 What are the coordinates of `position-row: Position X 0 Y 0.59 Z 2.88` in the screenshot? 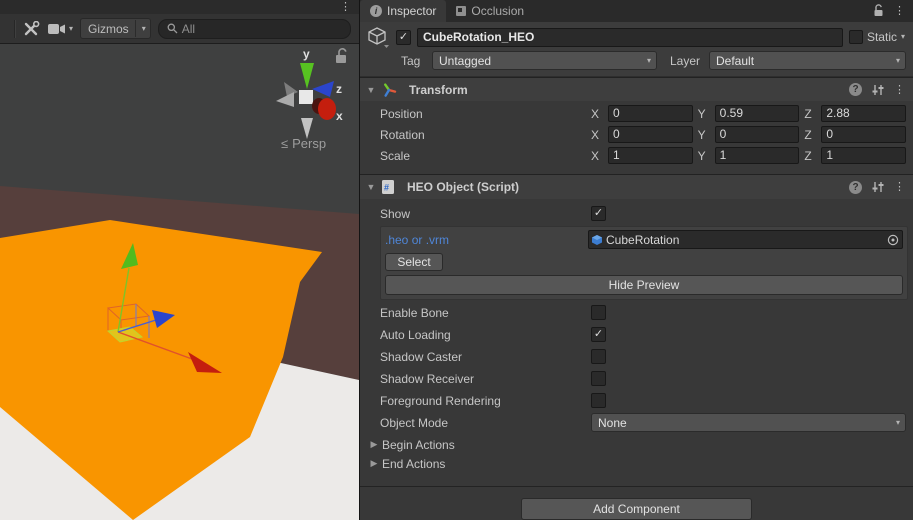 It's located at (643, 114).